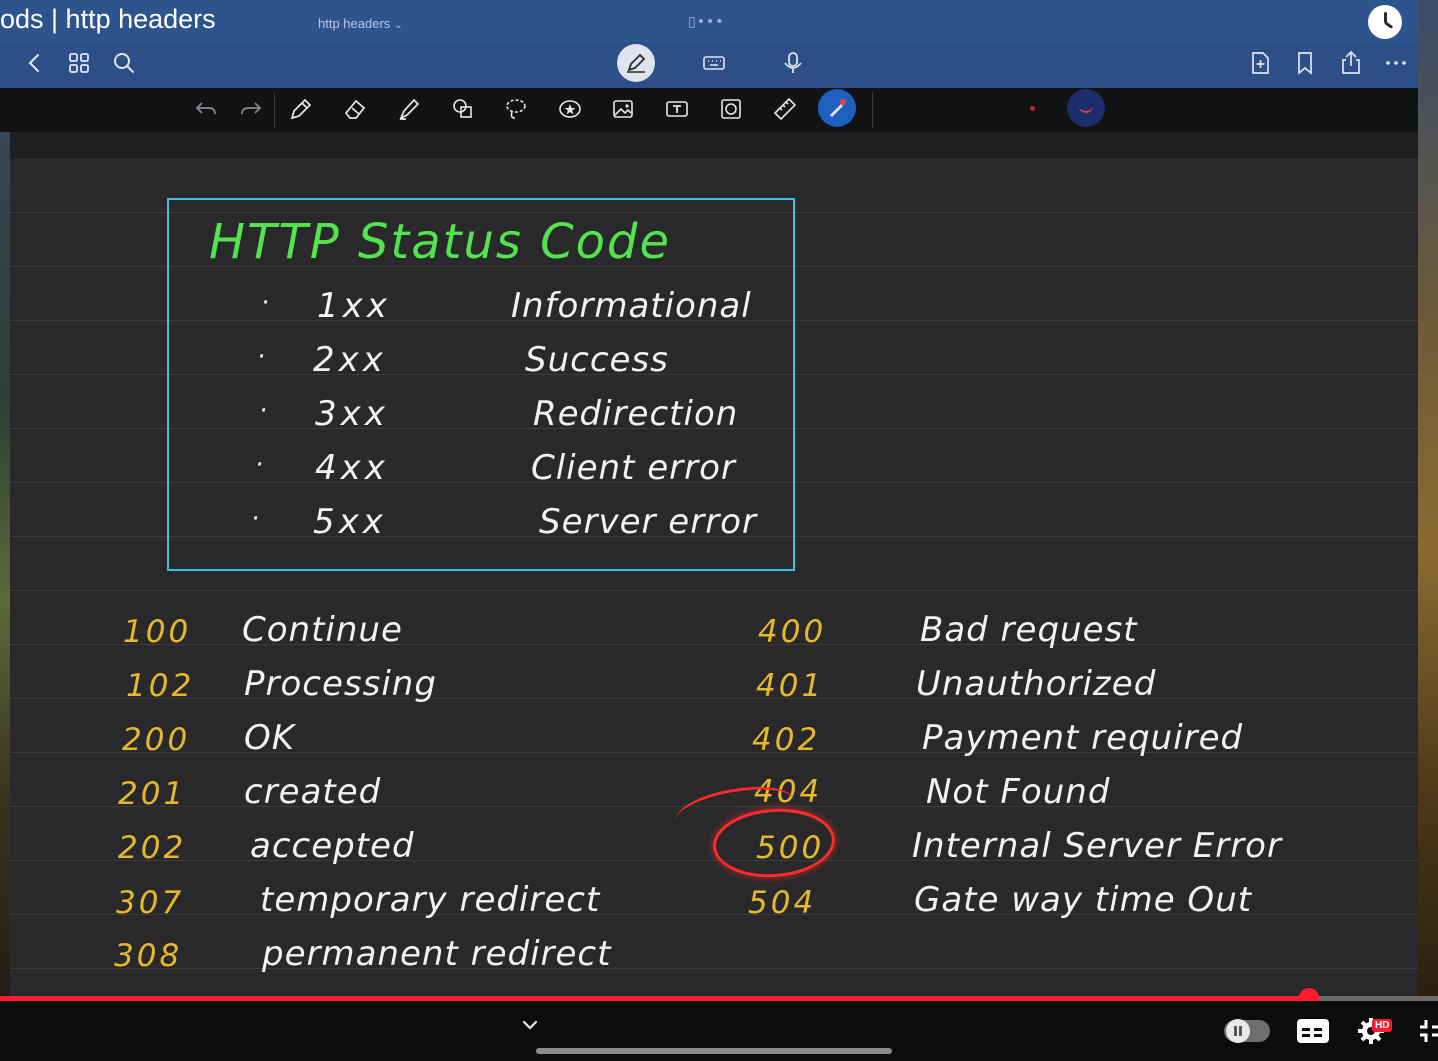  I want to click on status-code: 202, so click(152, 848).